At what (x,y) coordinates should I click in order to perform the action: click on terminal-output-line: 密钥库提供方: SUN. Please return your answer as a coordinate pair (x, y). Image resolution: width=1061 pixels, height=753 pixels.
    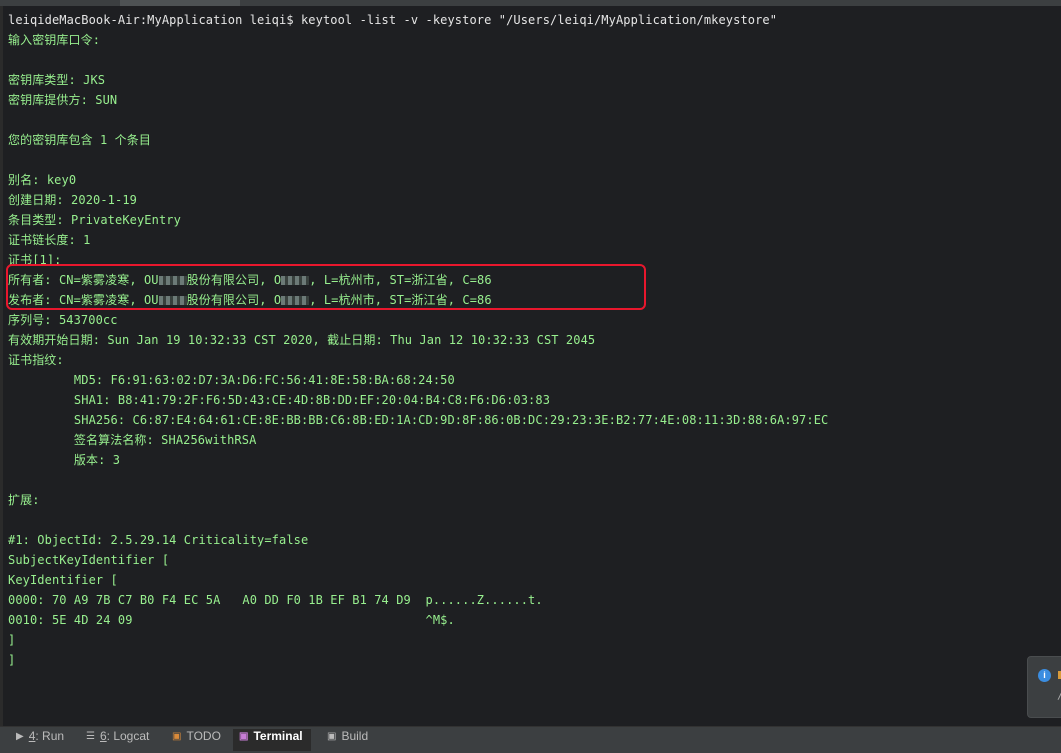
    Looking at the image, I should click on (63, 100).